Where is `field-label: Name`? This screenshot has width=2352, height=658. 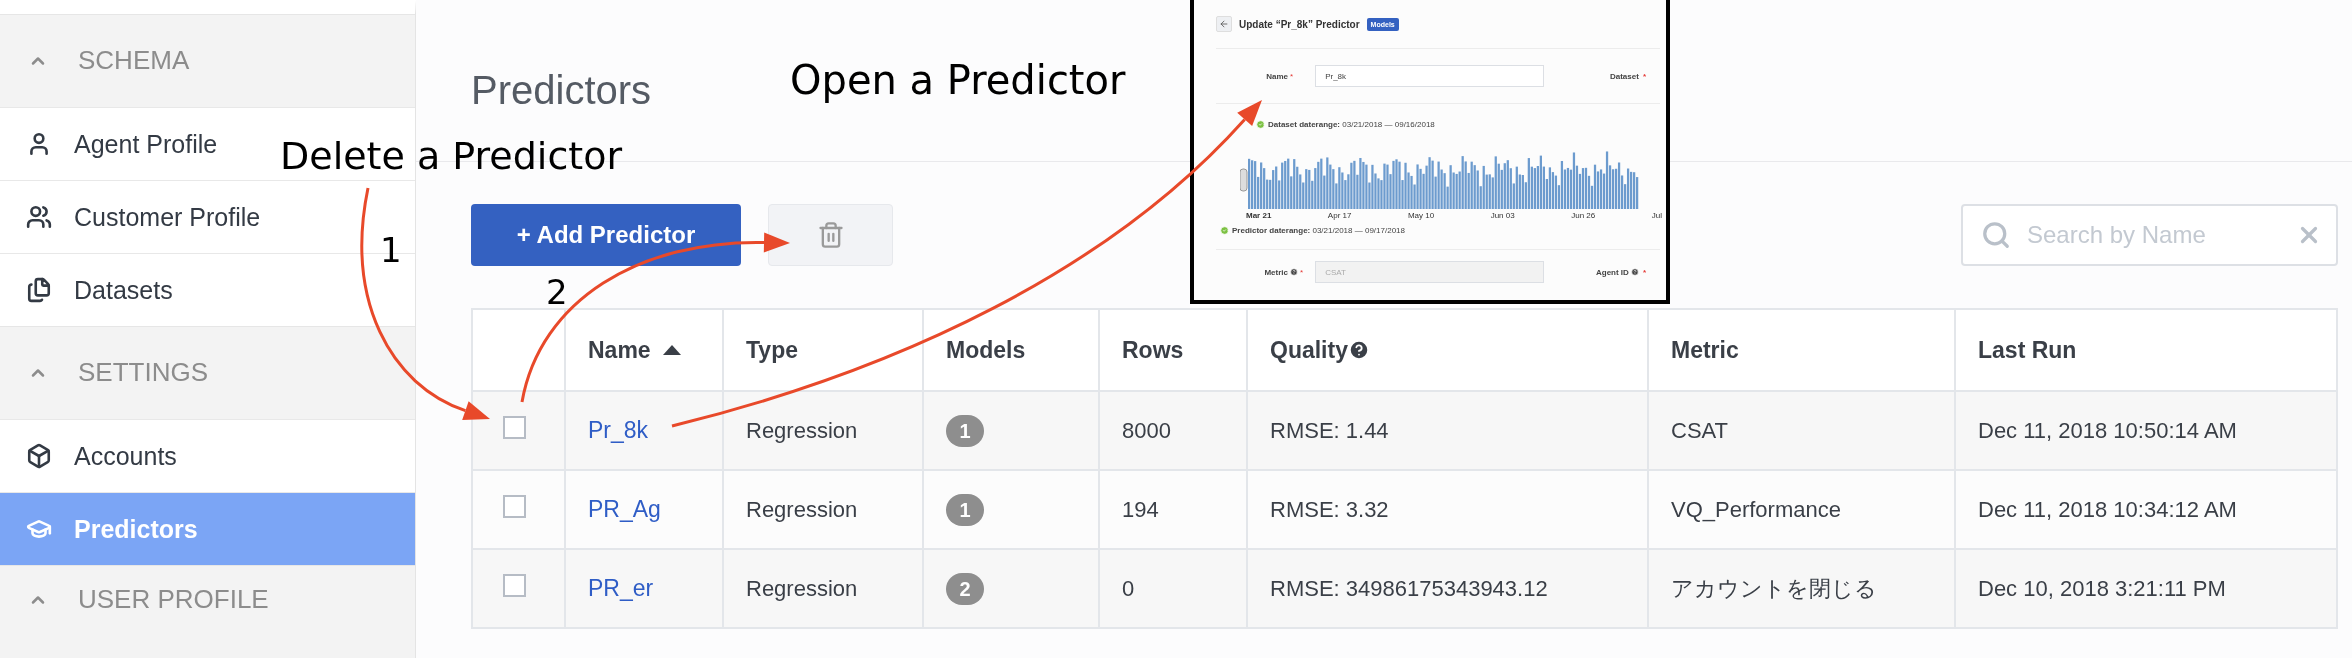
field-label: Name is located at coordinates (1276, 76).